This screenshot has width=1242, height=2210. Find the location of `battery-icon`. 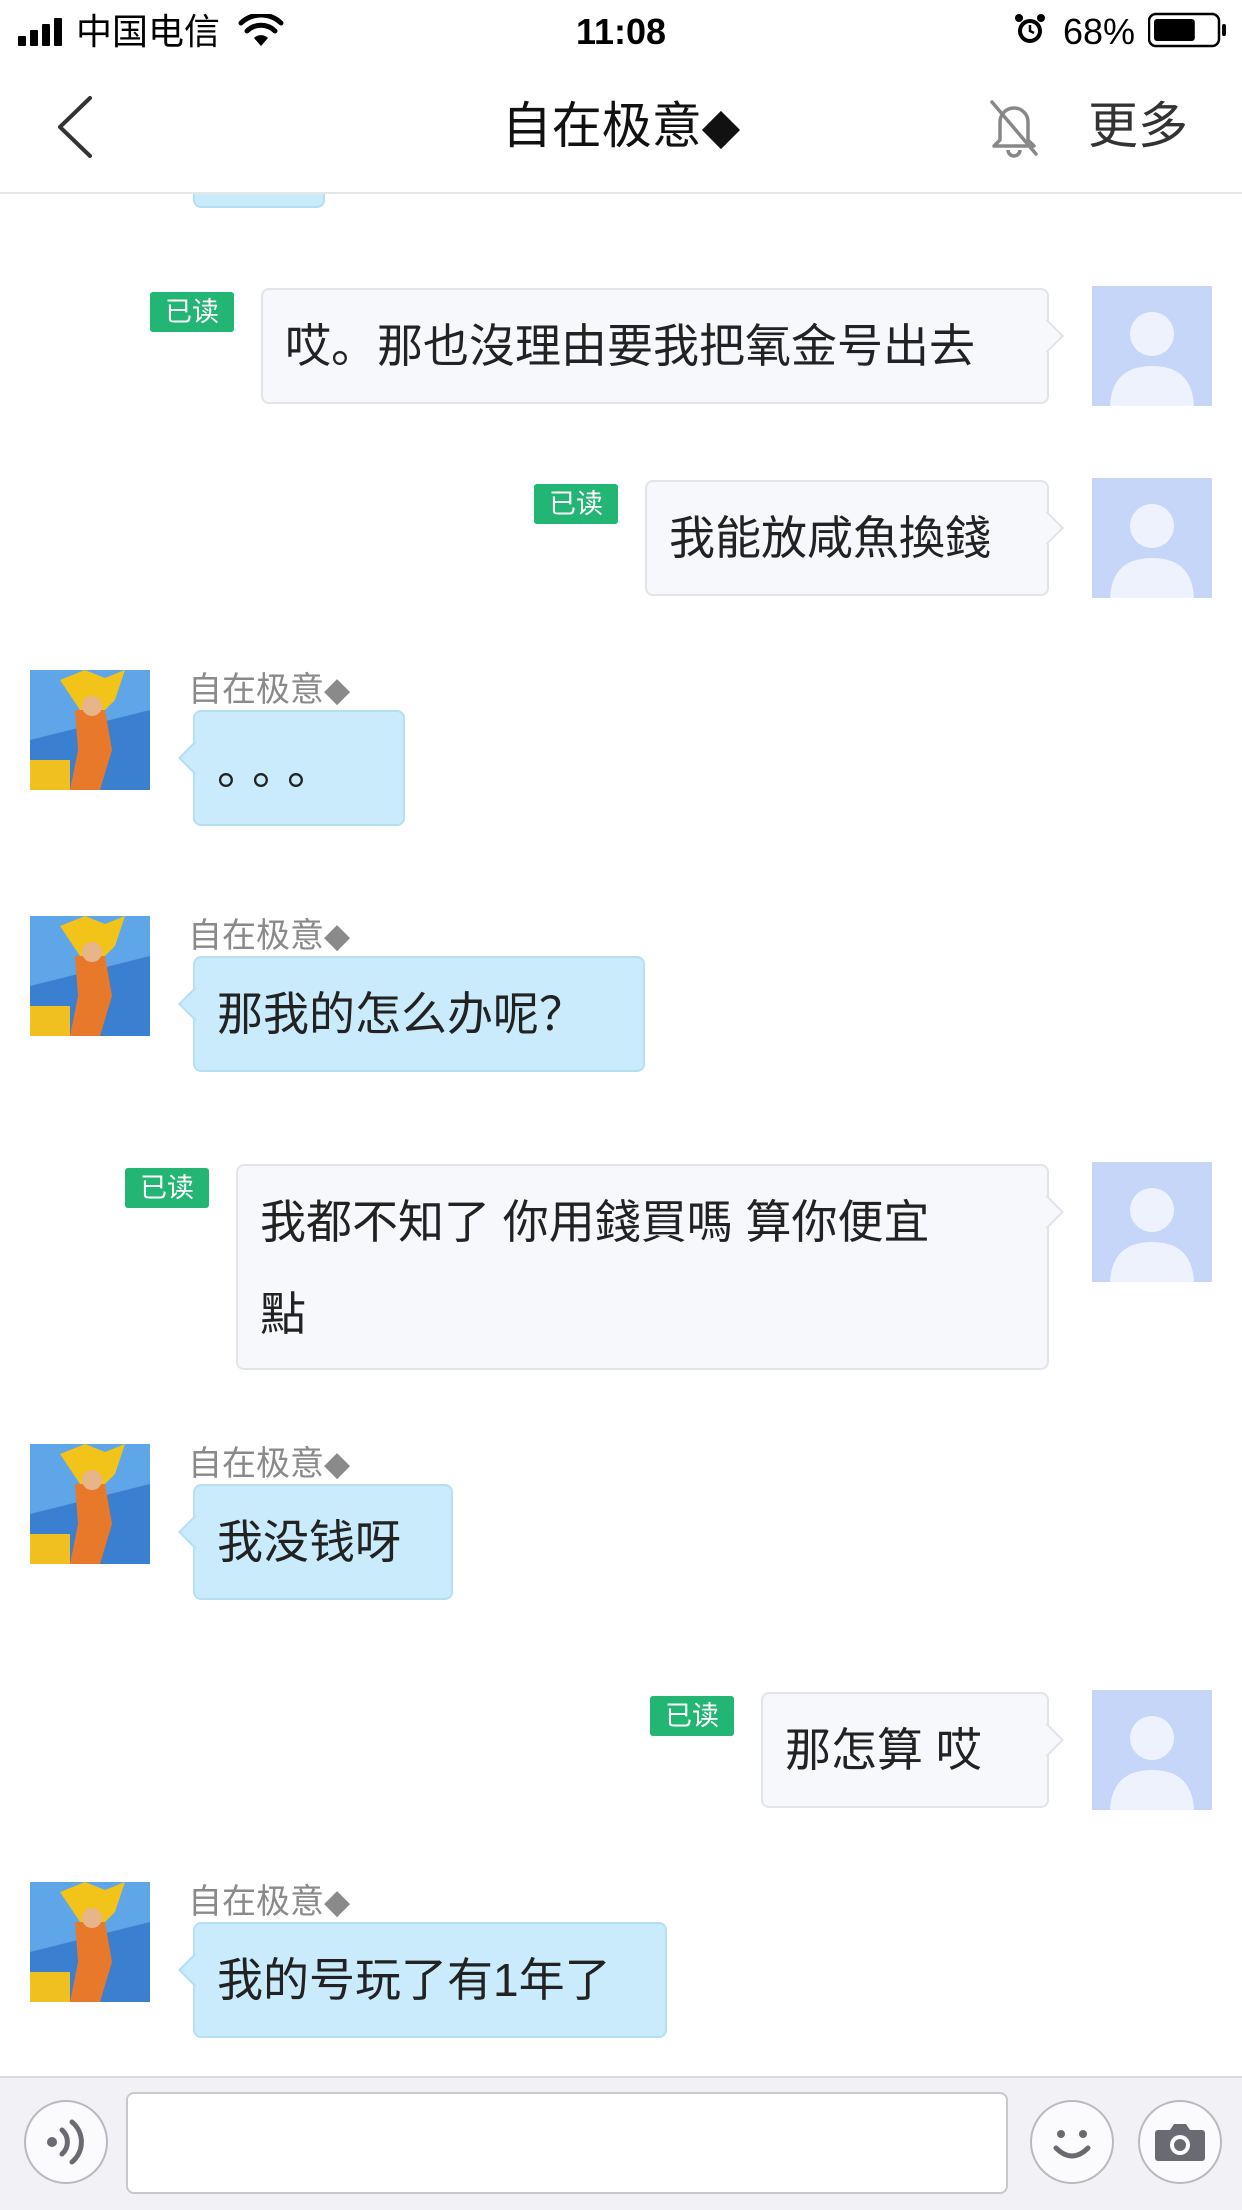

battery-icon is located at coordinates (1187, 30).